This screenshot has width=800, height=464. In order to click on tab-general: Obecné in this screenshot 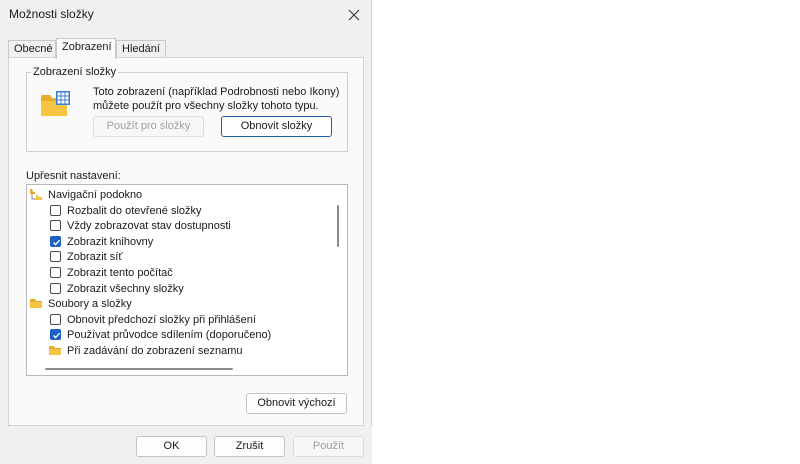, I will do `click(32, 48)`.